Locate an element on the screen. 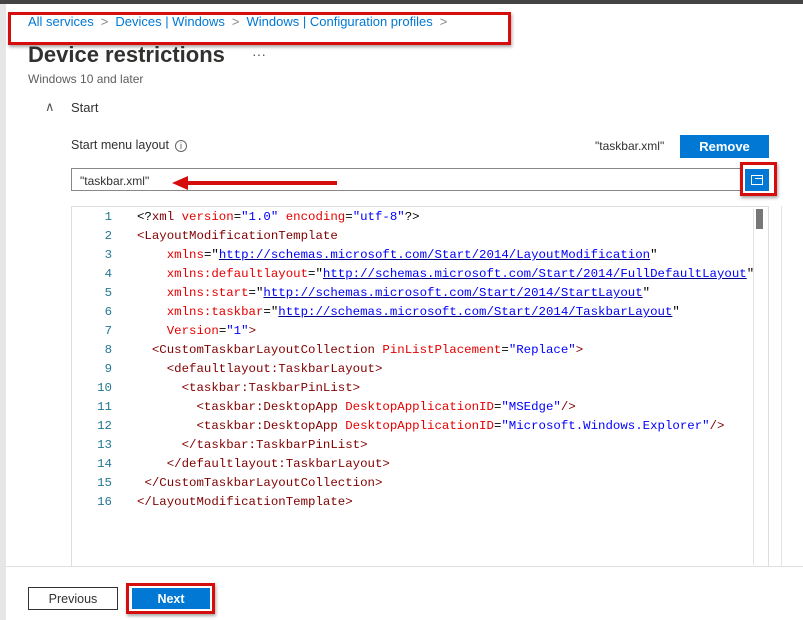  code-token-punc: ?> is located at coordinates (412, 217).